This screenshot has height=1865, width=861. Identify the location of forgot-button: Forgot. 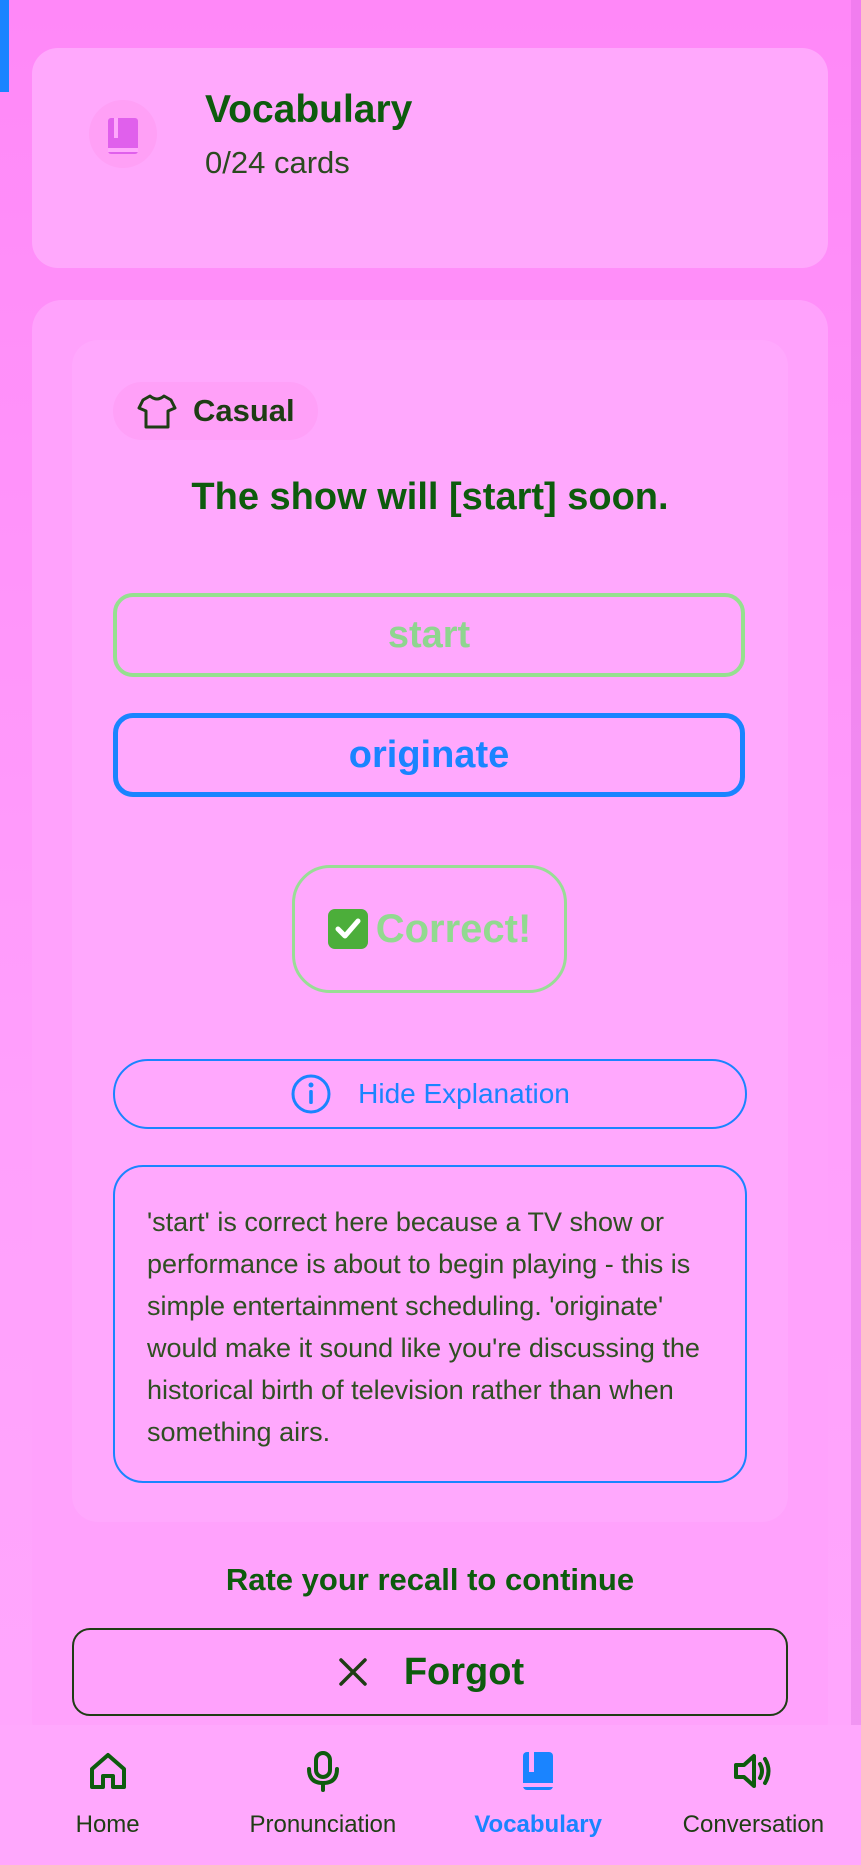
(430, 1672).